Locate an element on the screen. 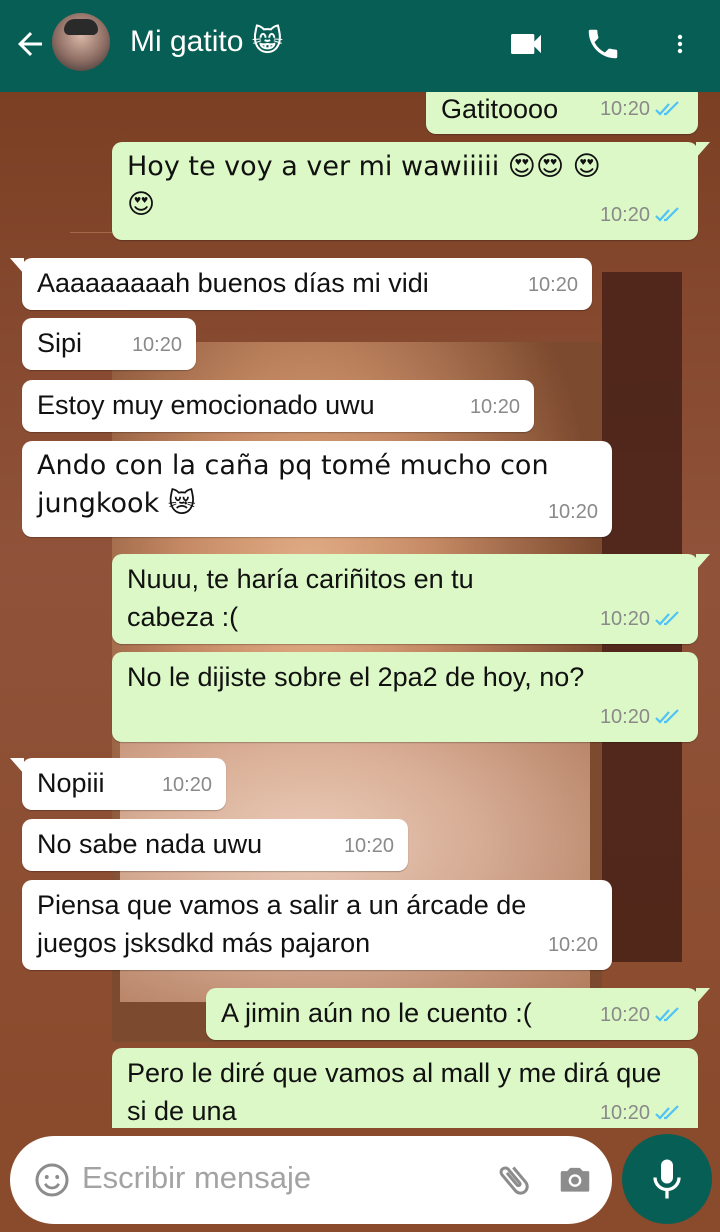 Image resolution: width=720 pixels, height=1232 pixels. microphone-icon is located at coordinates (667, 1179).